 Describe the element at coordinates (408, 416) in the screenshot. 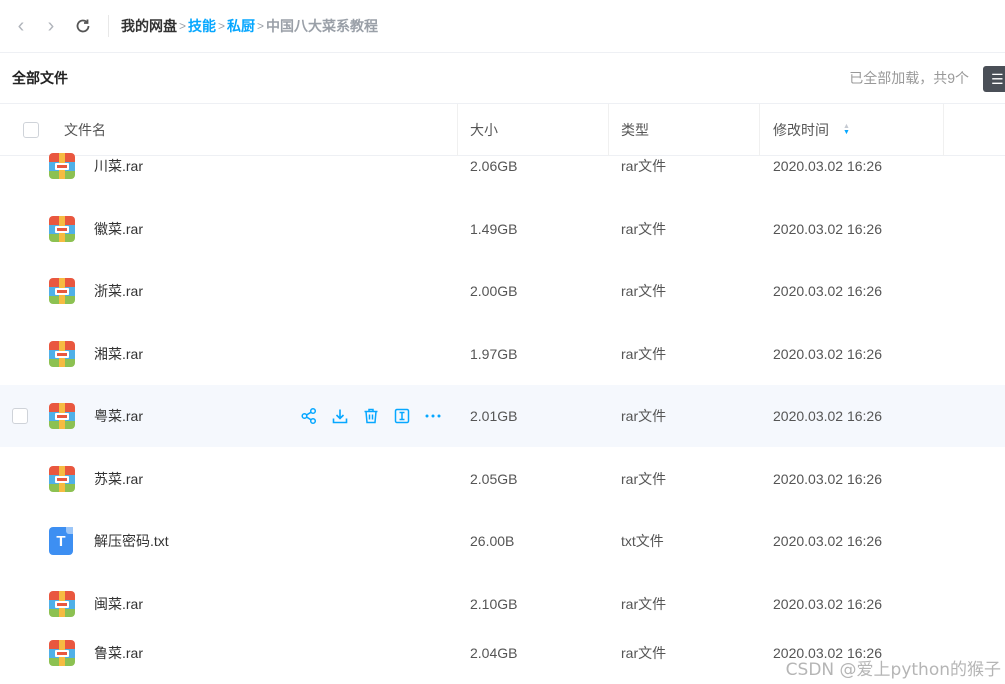

I see `rename-icon` at that location.